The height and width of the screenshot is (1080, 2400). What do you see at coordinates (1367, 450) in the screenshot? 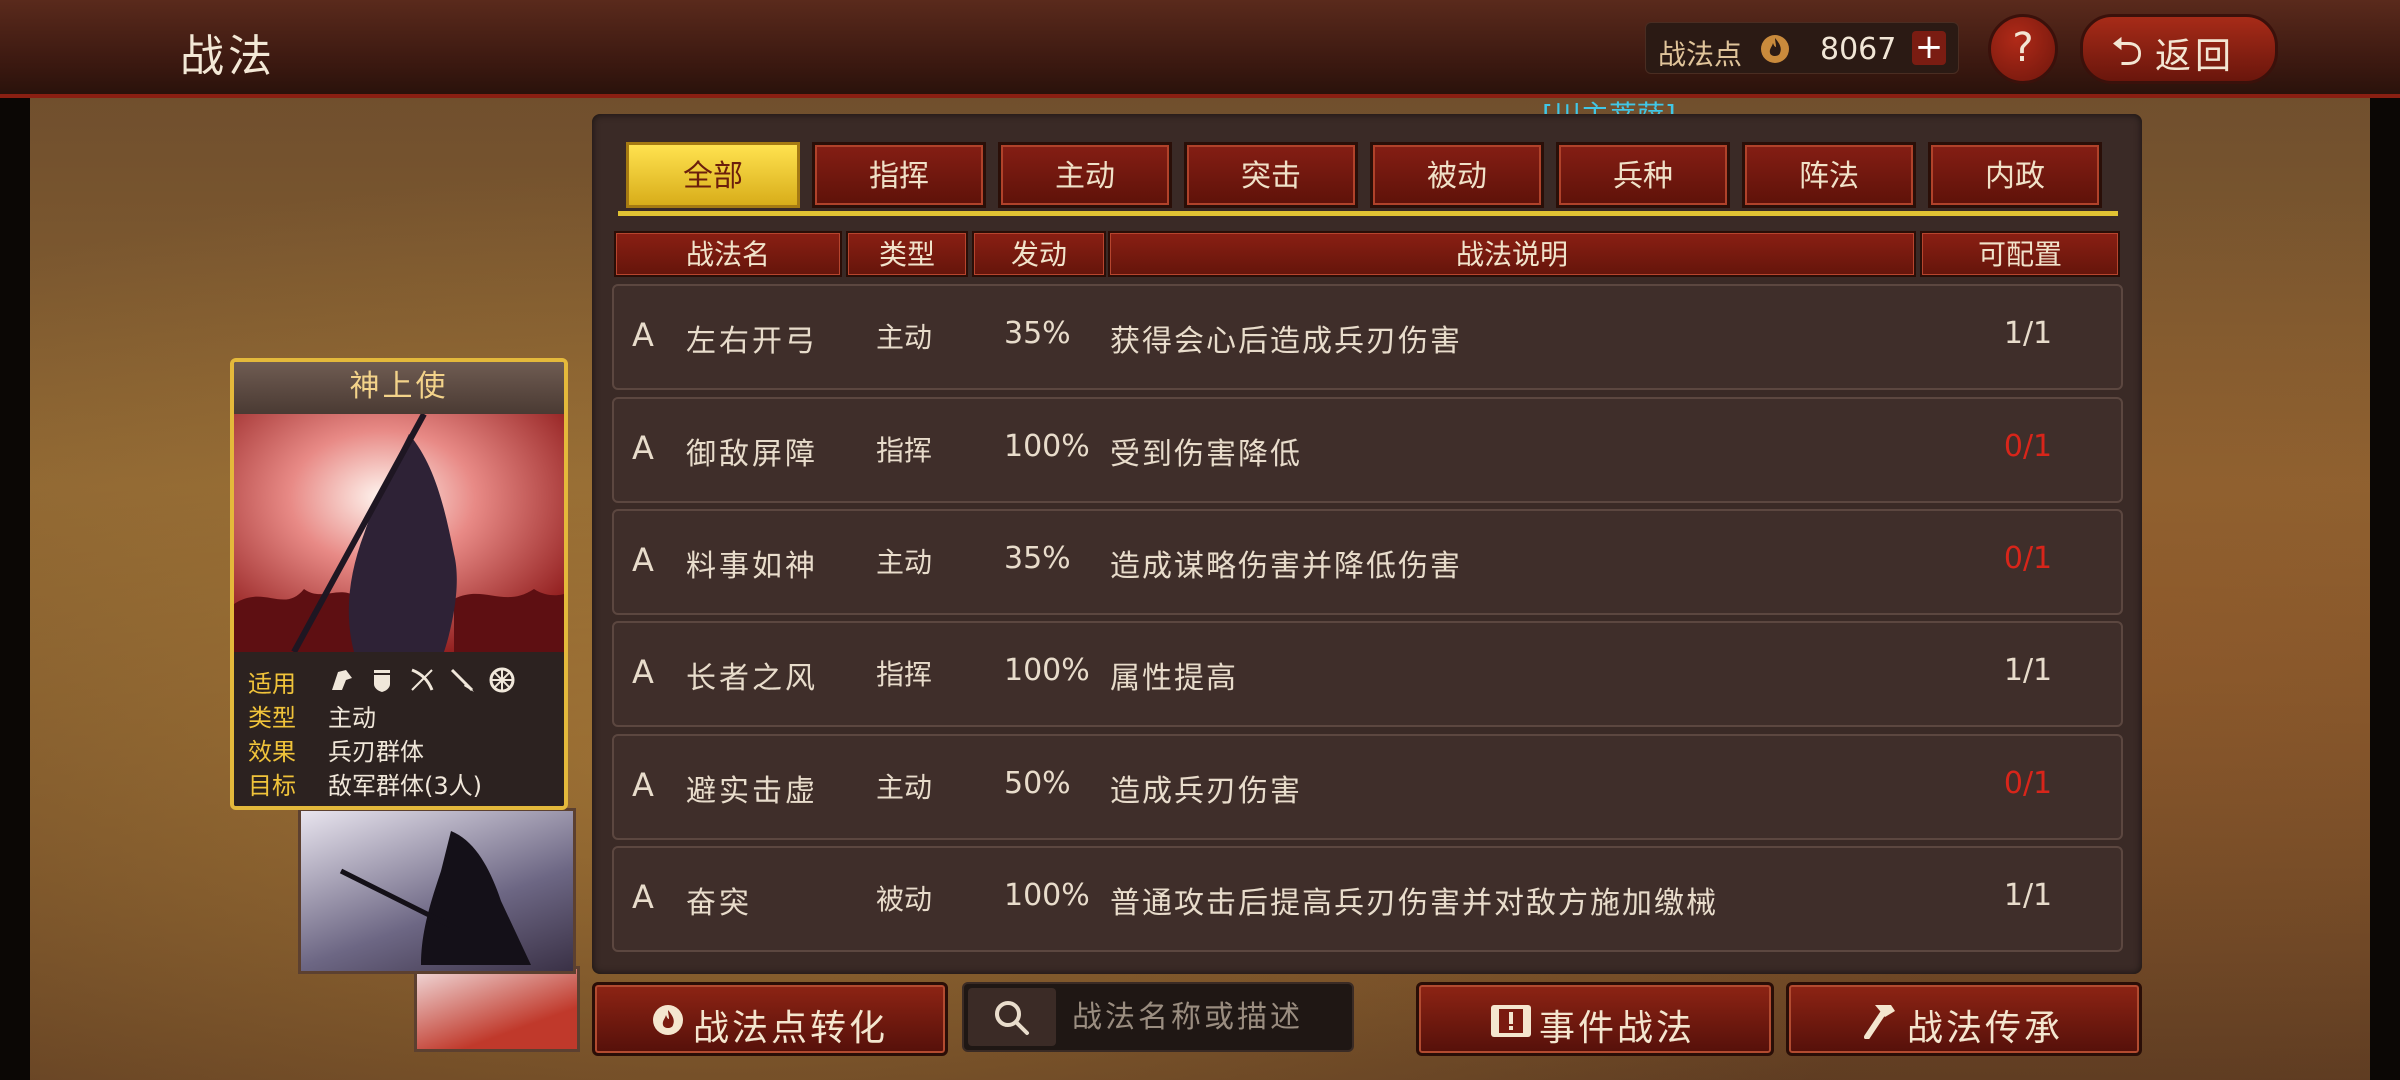
I see `tactic-row: A 御敌屏障 指挥 100% 受到伤害降低 0/1` at bounding box center [1367, 450].